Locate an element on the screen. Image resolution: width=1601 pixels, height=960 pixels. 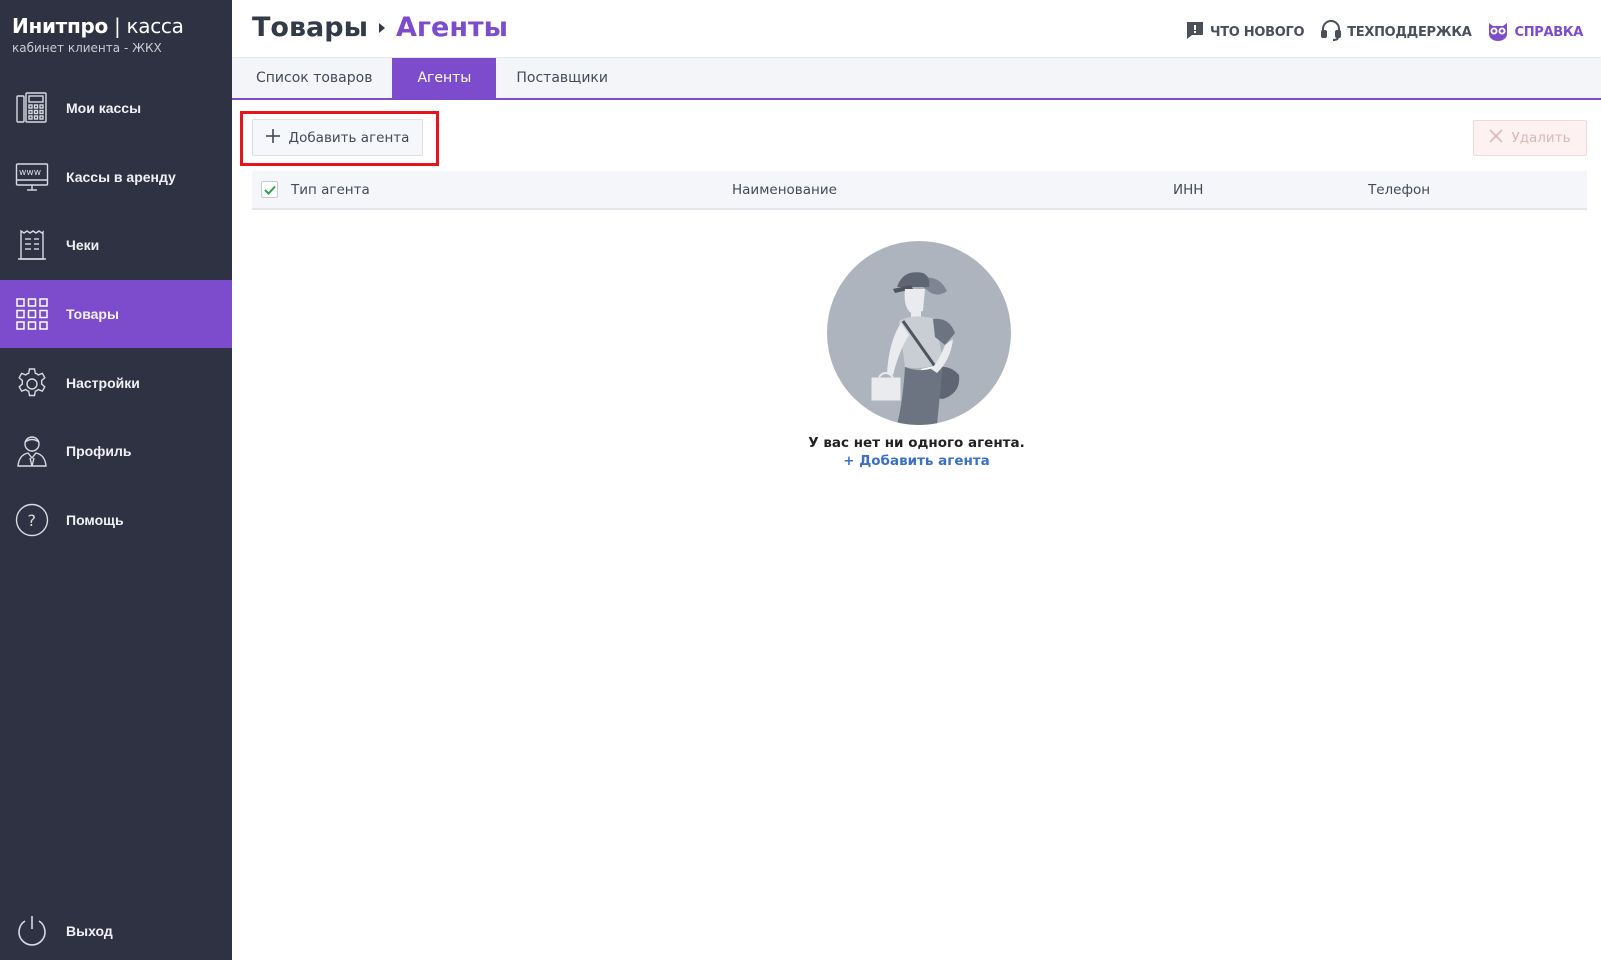
tab-goods-list: Список товаров is located at coordinates (314, 78).